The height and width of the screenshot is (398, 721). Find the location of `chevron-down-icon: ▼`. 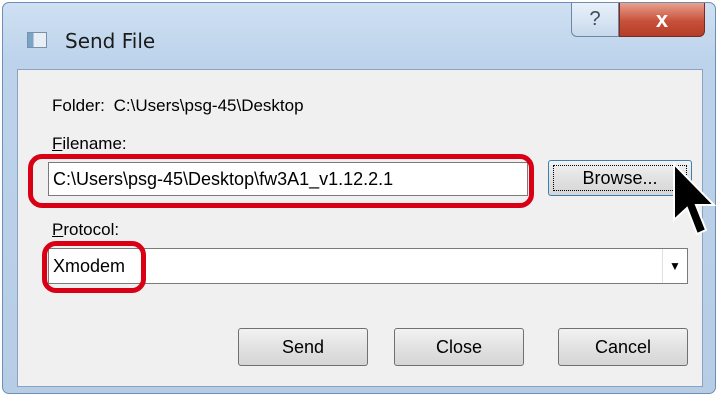

chevron-down-icon: ▼ is located at coordinates (674, 266).